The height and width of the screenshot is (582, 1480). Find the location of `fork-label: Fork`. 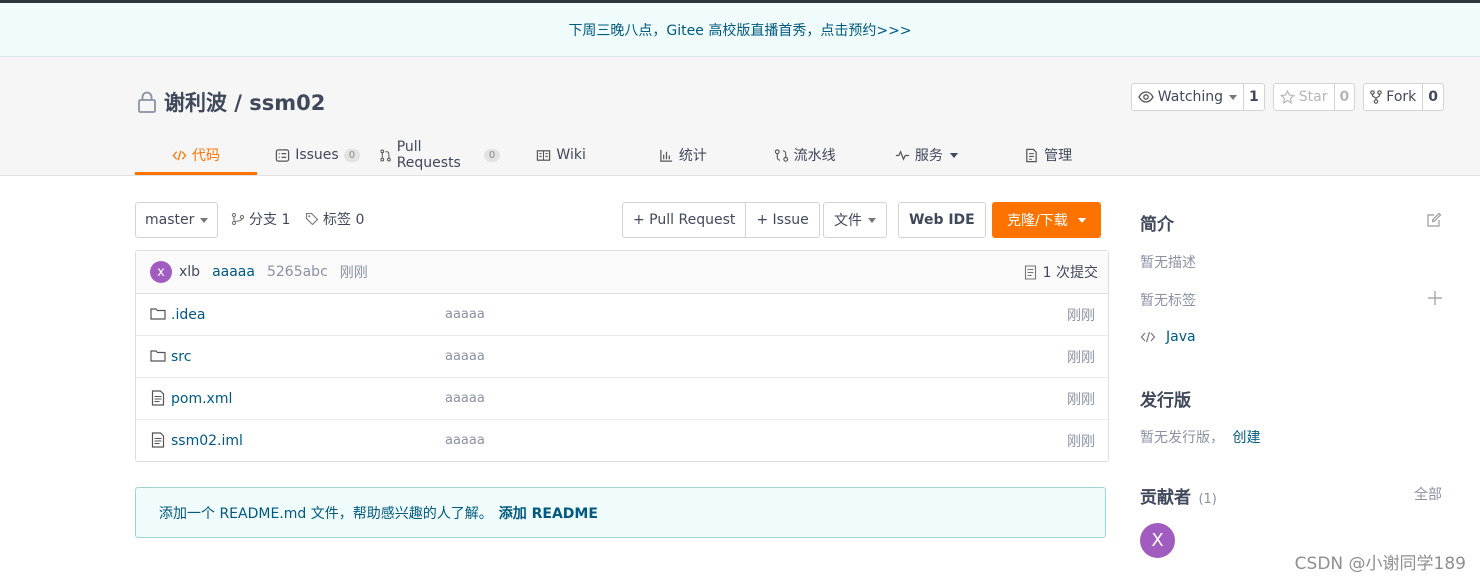

fork-label: Fork is located at coordinates (1401, 97).